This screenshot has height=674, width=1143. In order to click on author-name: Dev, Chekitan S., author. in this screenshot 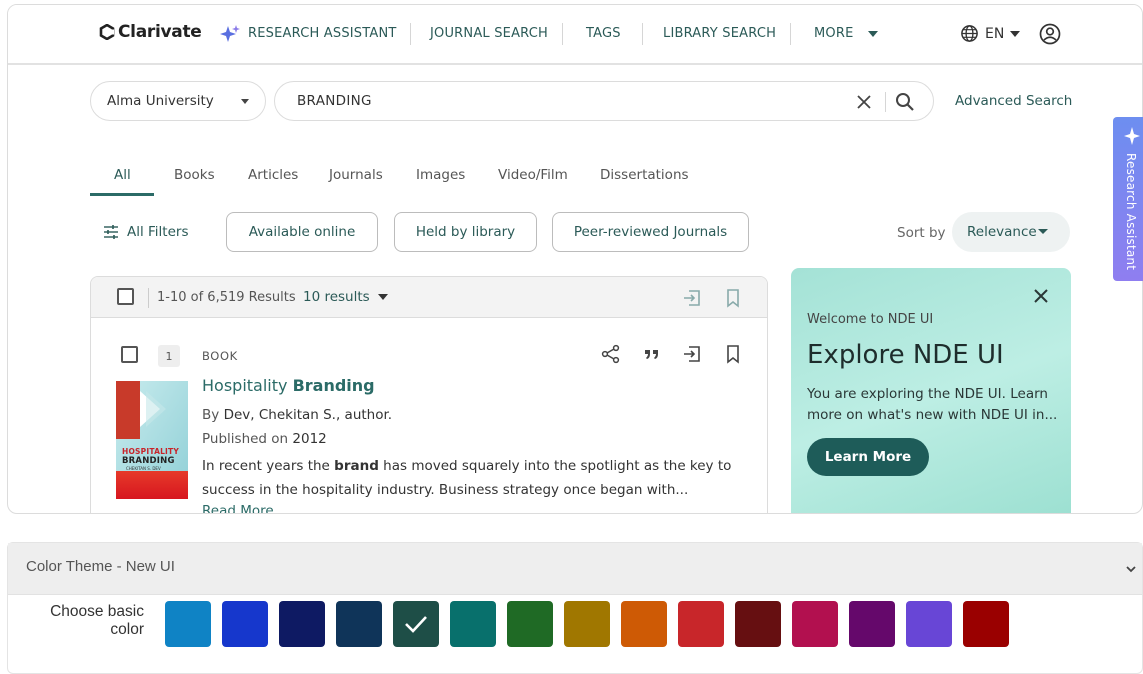, I will do `click(308, 415)`.